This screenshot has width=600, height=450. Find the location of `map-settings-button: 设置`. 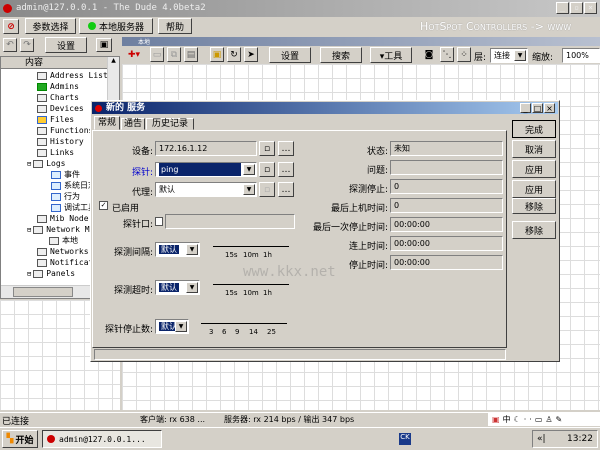

map-settings-button: 设置 is located at coordinates (290, 55).